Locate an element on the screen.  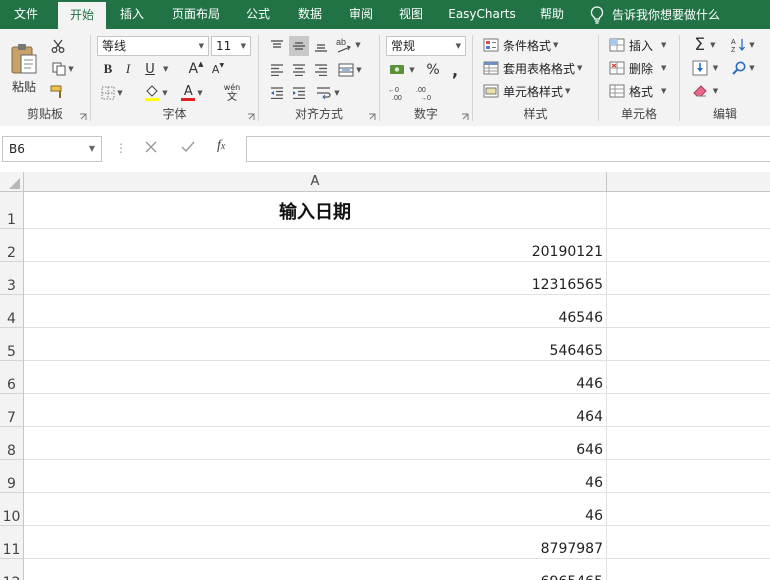
borders-button: ▼ is located at coordinates (112, 93).